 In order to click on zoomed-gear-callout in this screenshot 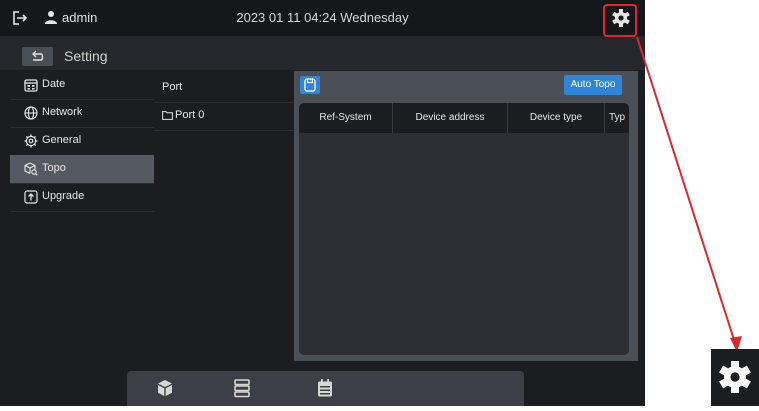, I will do `click(735, 377)`.